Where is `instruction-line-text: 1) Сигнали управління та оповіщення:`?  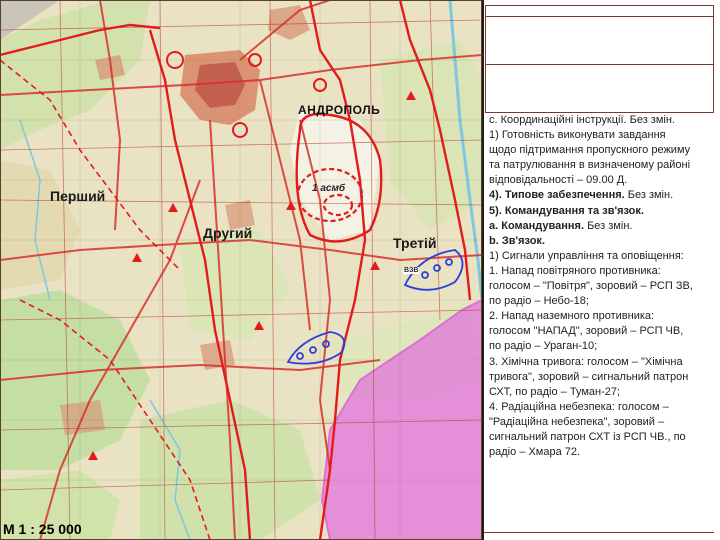
instruction-line-text: 1) Сигнали управління та оповіщення: is located at coordinates (586, 255).